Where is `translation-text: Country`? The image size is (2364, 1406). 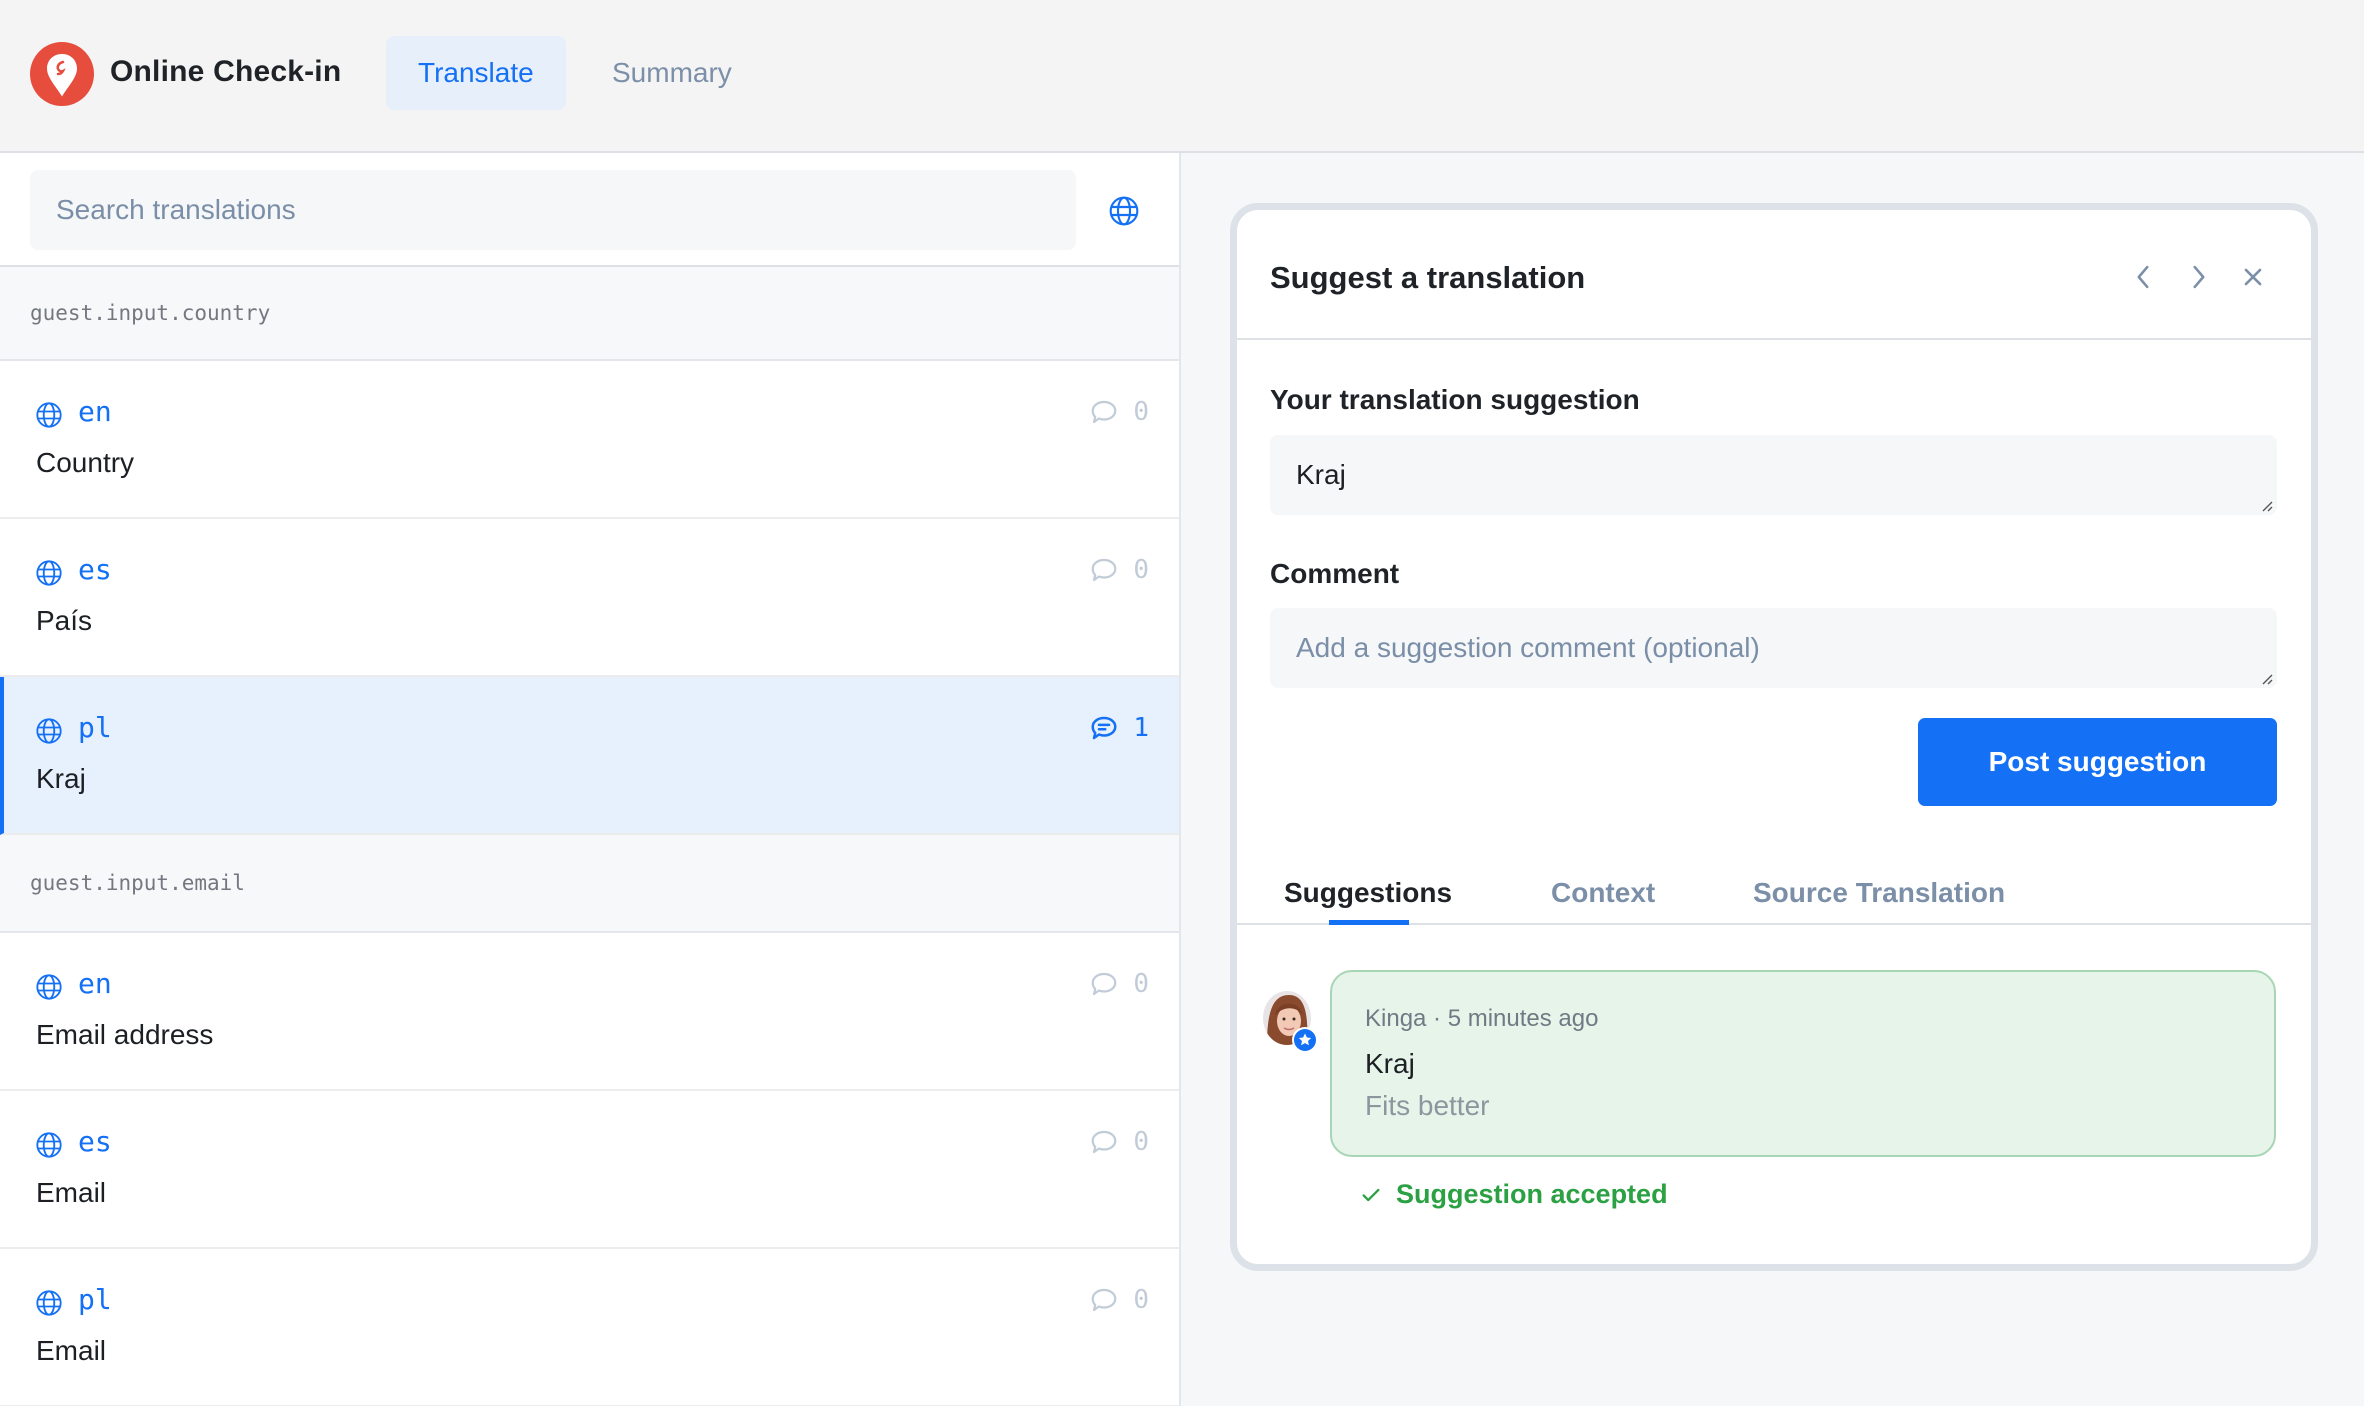
translation-text: Country is located at coordinates (85, 462).